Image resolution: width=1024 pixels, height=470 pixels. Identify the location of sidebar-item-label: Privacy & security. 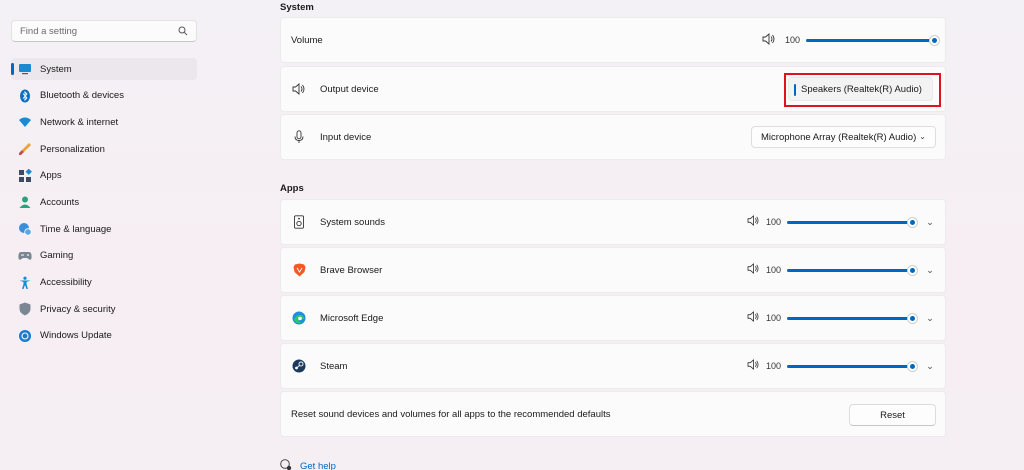
(78, 309).